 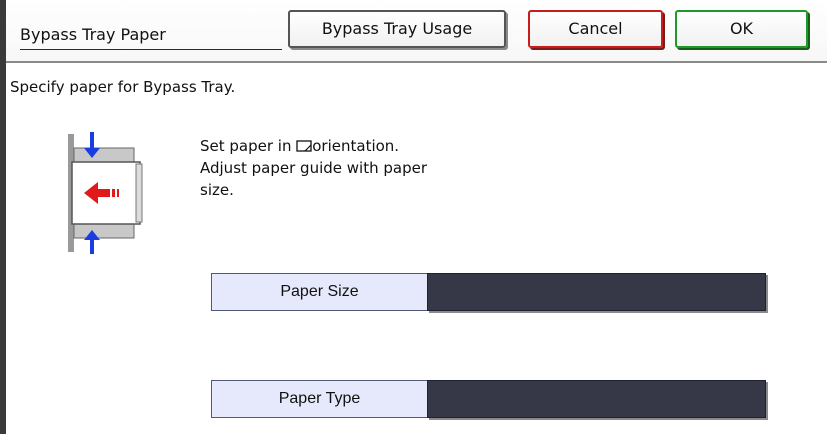 What do you see at coordinates (319, 399) in the screenshot?
I see `paper-type-button: Paper Type` at bounding box center [319, 399].